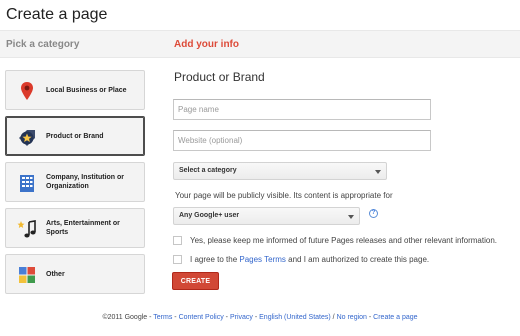 The width and height of the screenshot is (520, 336). What do you see at coordinates (352, 317) in the screenshot?
I see `footer-region-link: No region` at bounding box center [352, 317].